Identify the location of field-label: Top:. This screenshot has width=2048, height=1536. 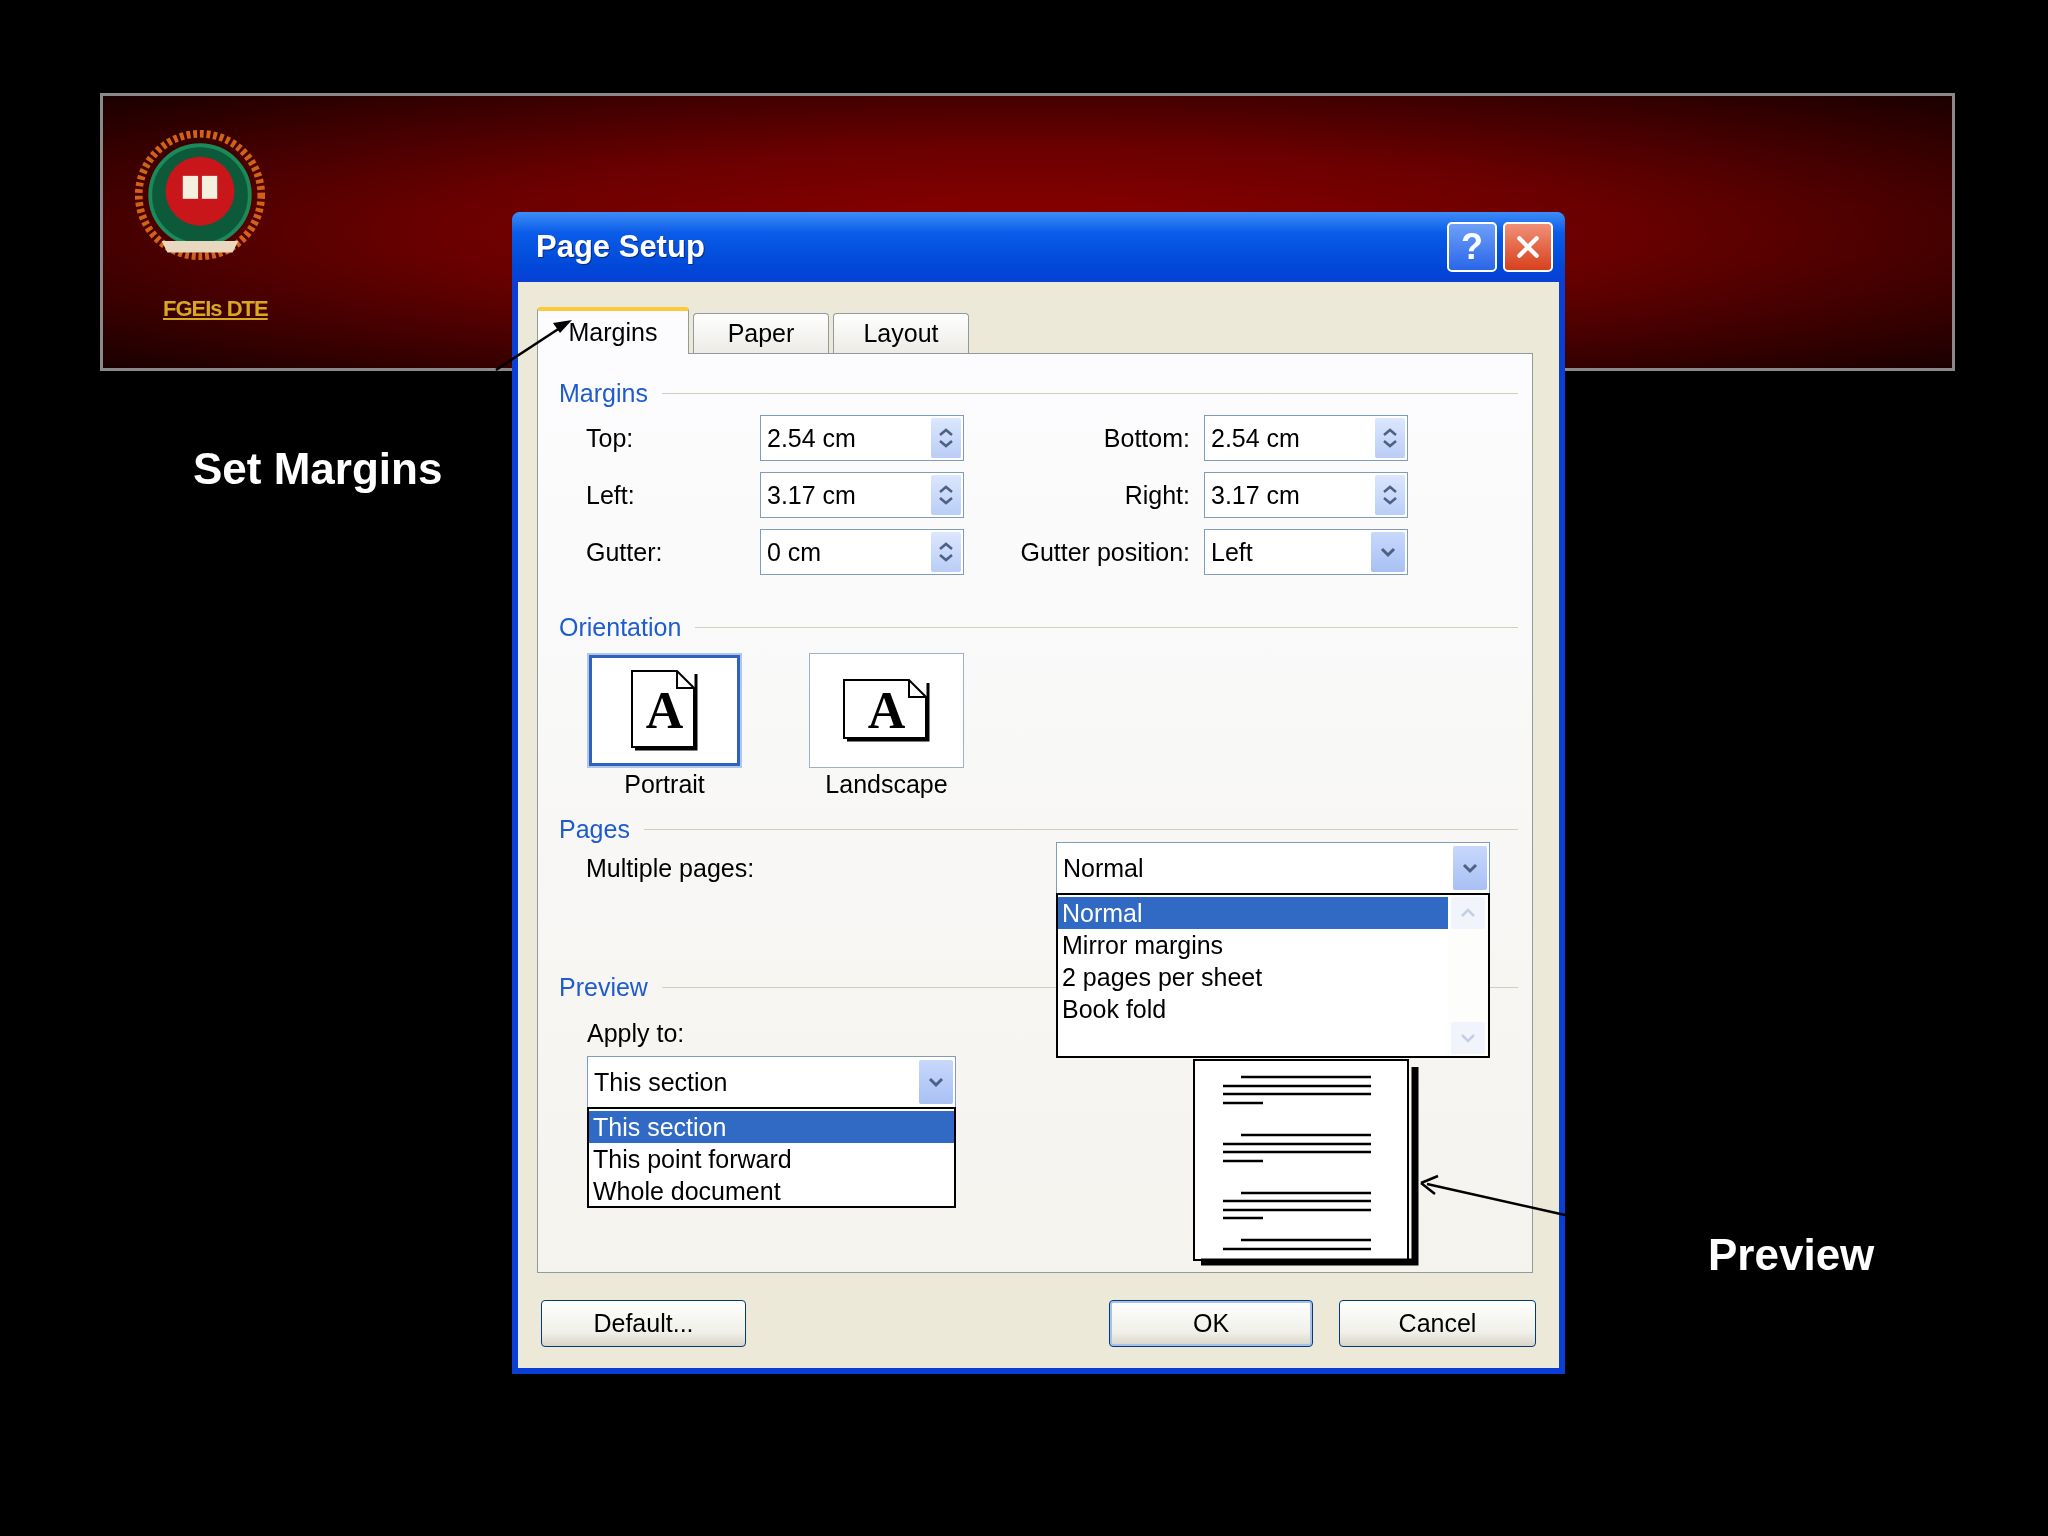
(610, 438).